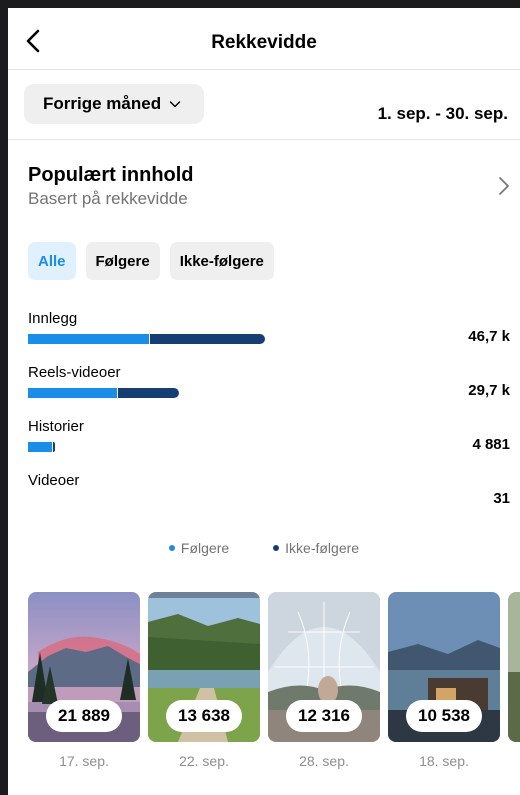  What do you see at coordinates (269, 492) in the screenshot?
I see `metric-videos: Videoer 31` at bounding box center [269, 492].